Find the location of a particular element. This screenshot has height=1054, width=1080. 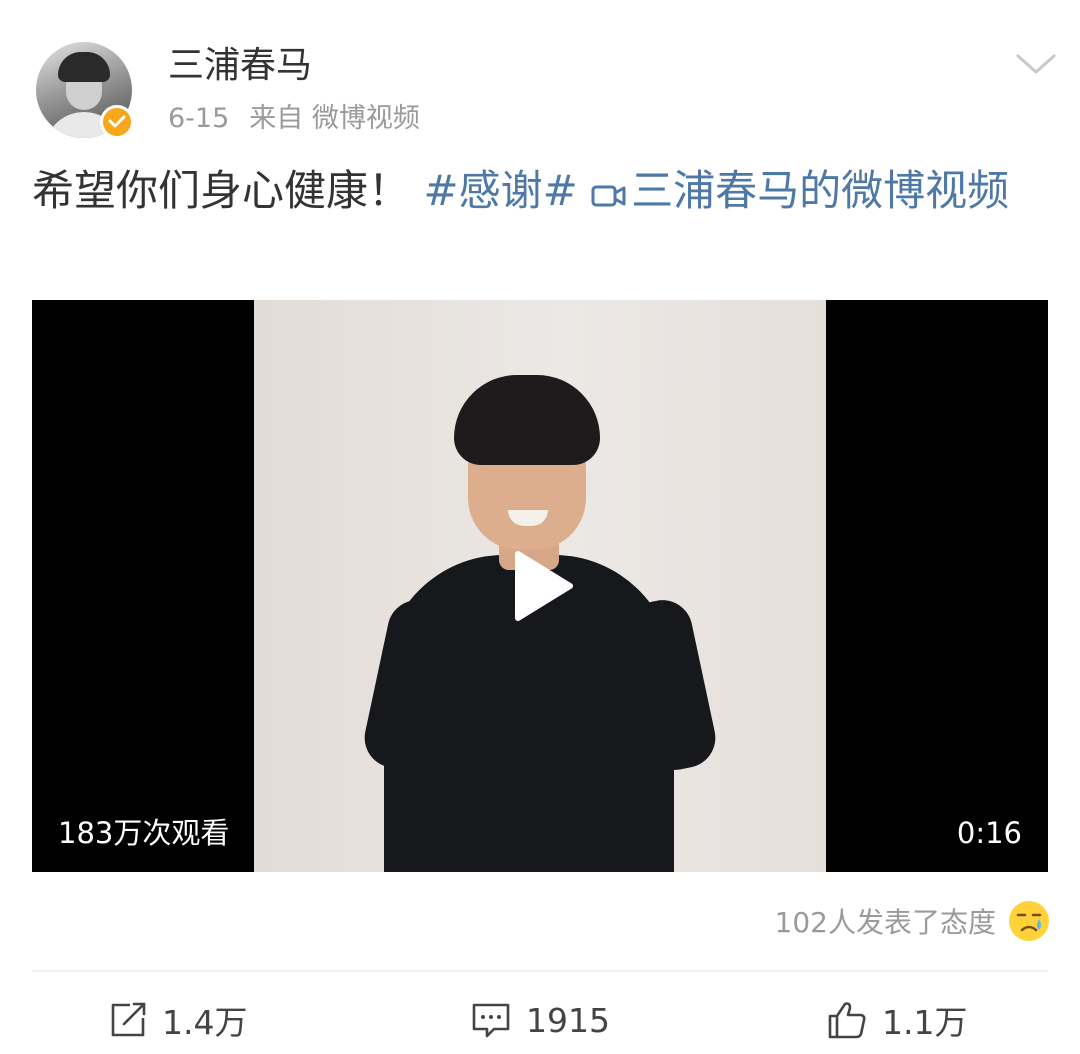

figure-hair is located at coordinates (527, 420).